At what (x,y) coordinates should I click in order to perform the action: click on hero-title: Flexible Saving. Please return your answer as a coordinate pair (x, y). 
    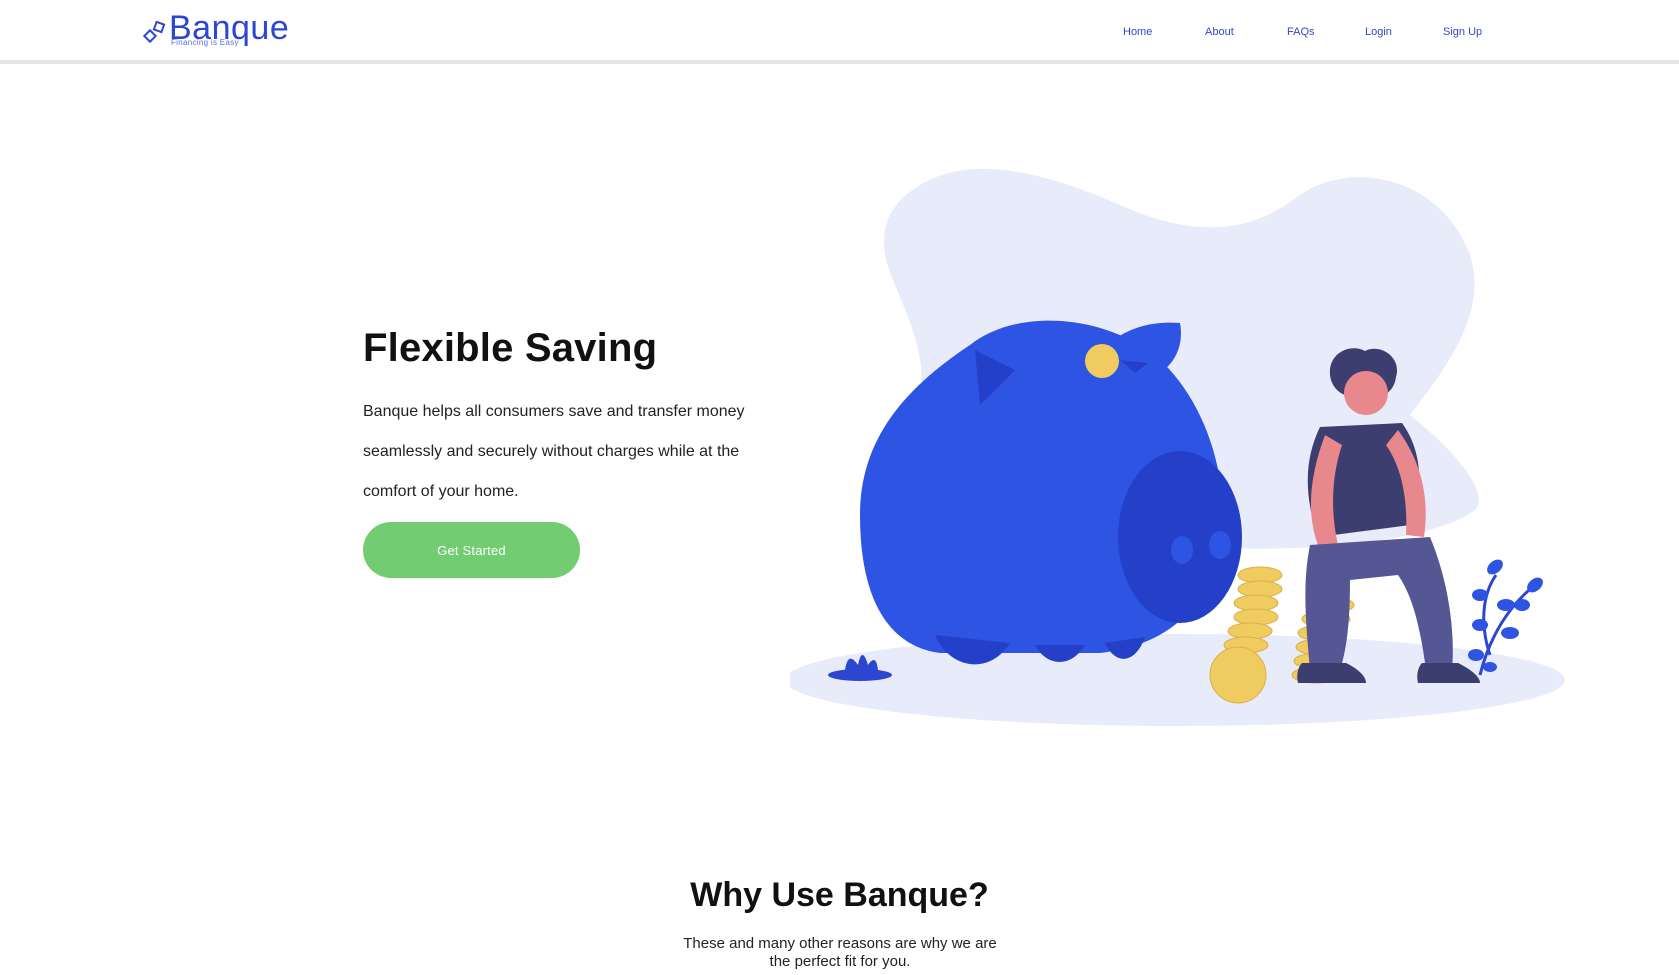
    Looking at the image, I should click on (510, 348).